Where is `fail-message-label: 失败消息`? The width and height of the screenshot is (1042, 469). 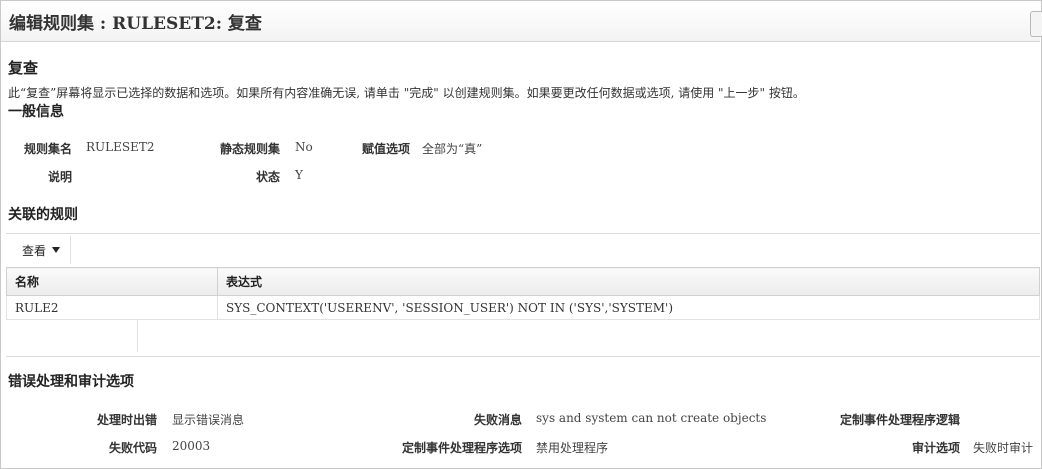
fail-message-label: 失败消息 is located at coordinates (497, 420).